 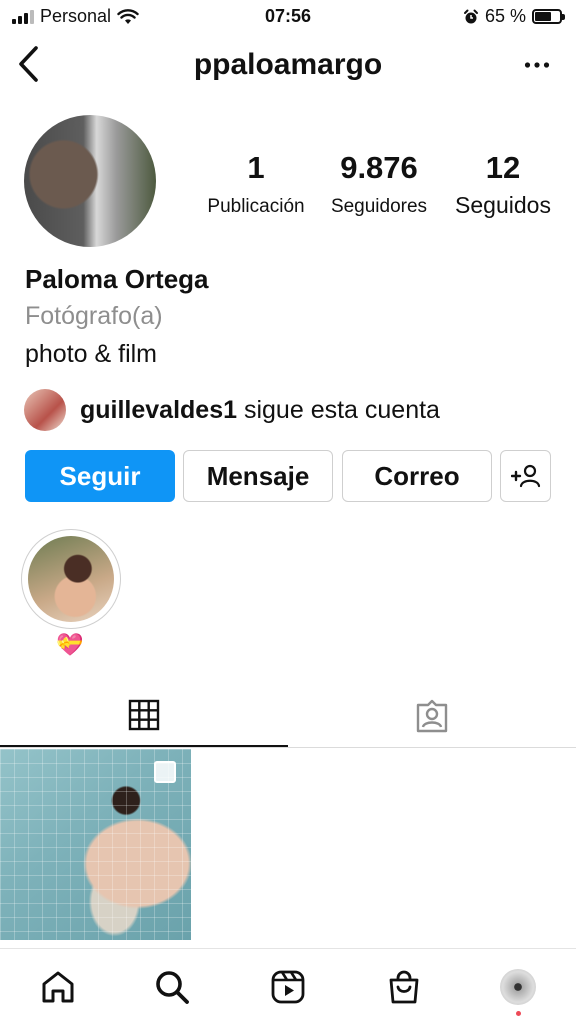 I want to click on profile-header: ppaloamargo, so click(x=288, y=66).